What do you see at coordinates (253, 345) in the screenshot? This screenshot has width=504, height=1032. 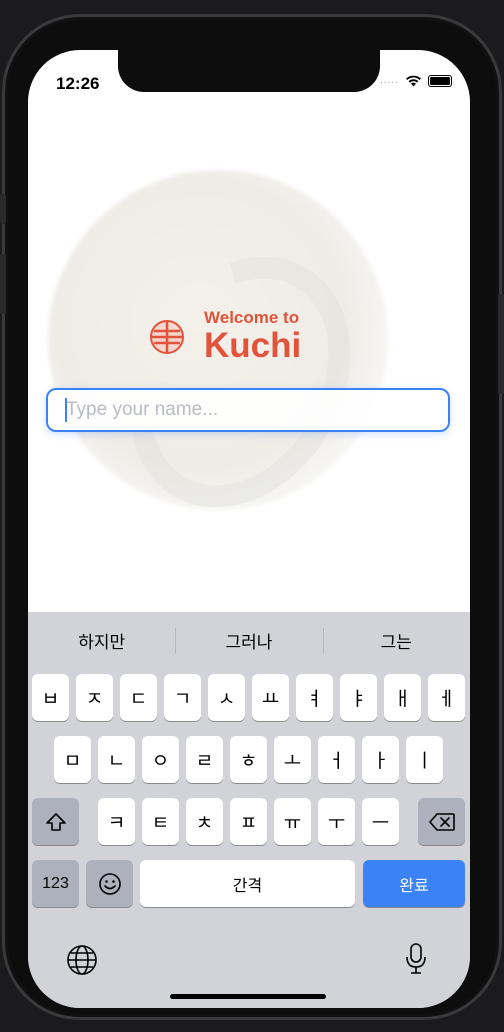 I see `app-title: Kuchi` at bounding box center [253, 345].